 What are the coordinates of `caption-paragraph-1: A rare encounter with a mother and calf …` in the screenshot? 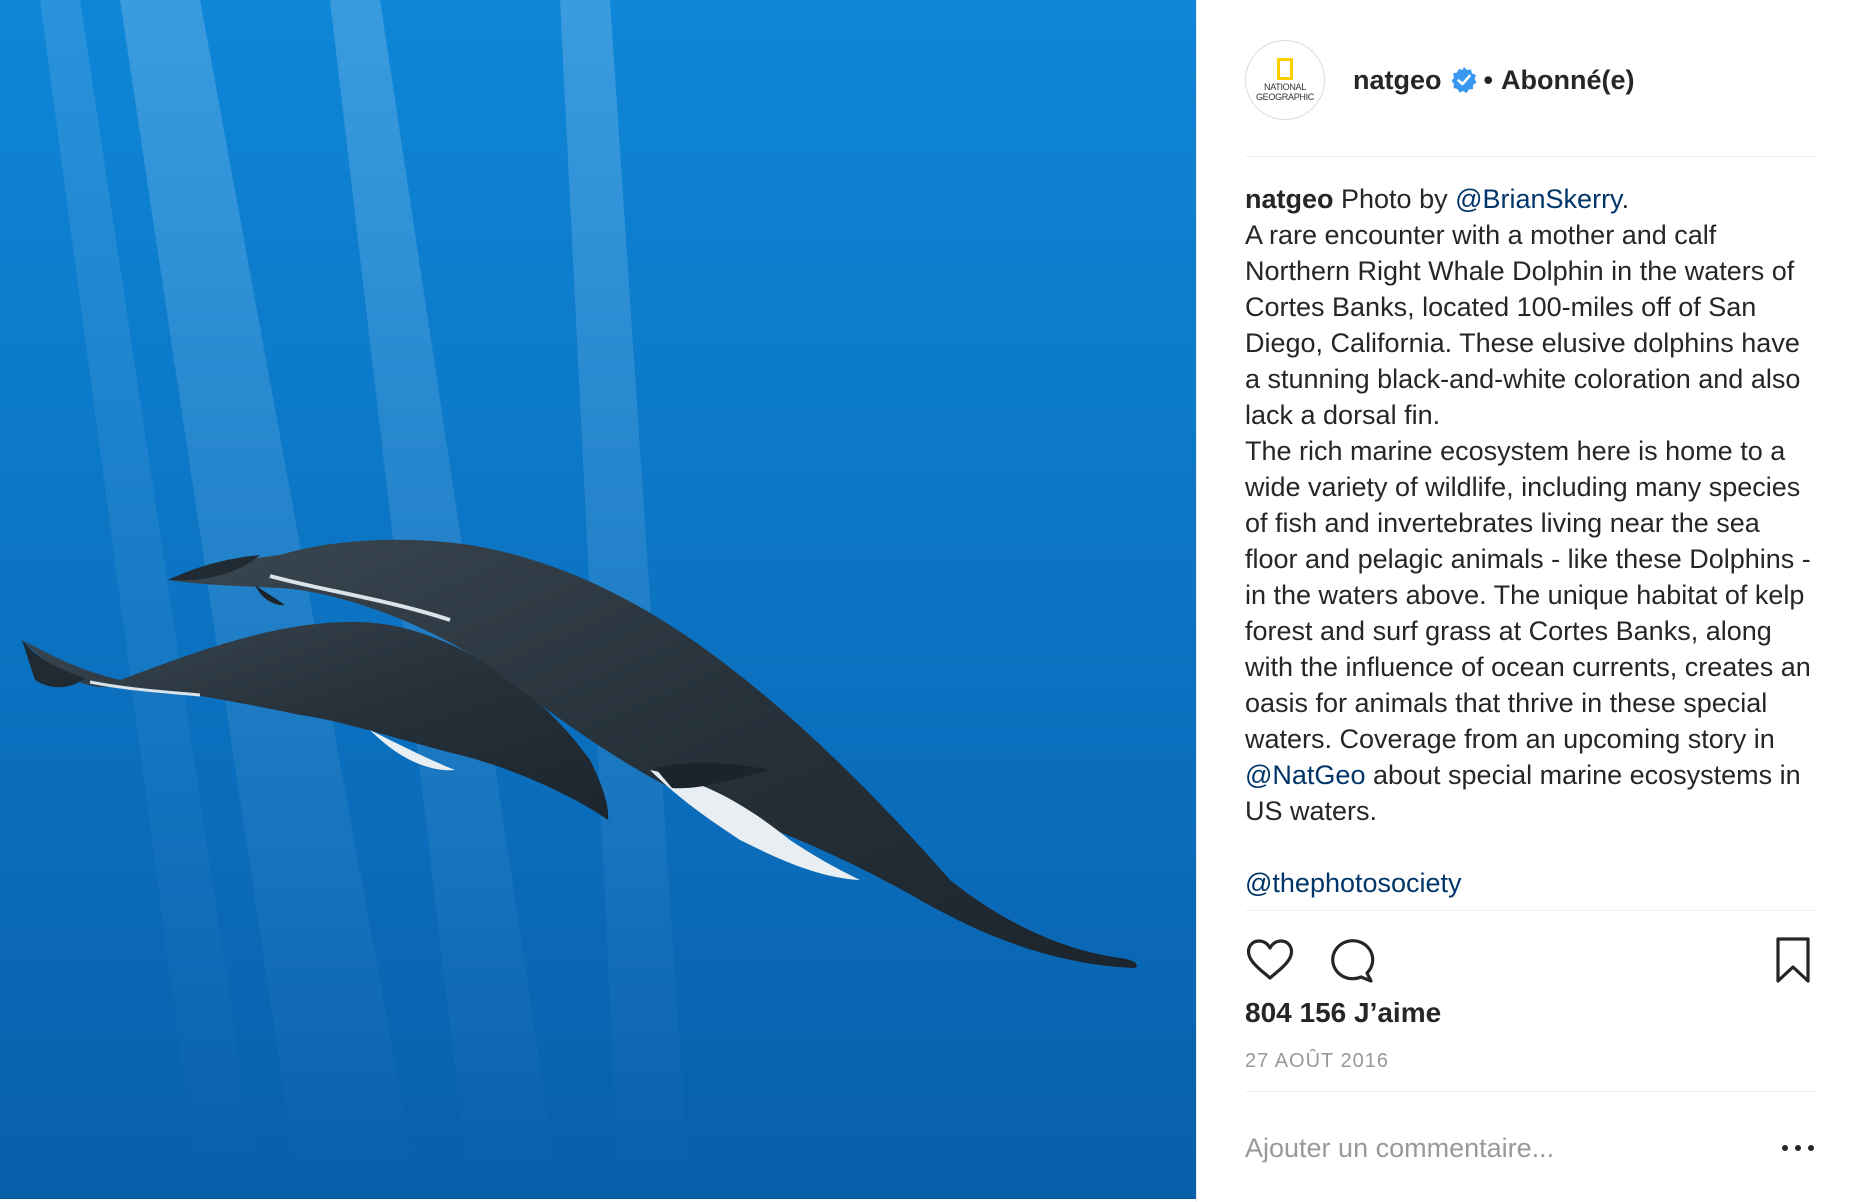 It's located at (1523, 325).